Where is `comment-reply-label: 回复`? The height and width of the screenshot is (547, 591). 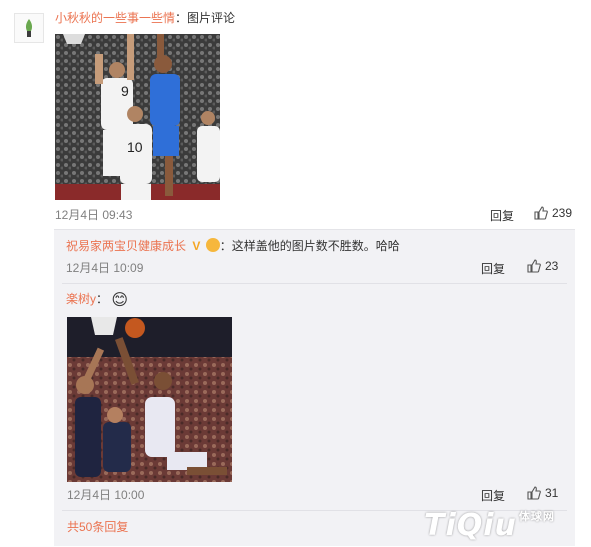 comment-reply-label: 回复 is located at coordinates (502, 216).